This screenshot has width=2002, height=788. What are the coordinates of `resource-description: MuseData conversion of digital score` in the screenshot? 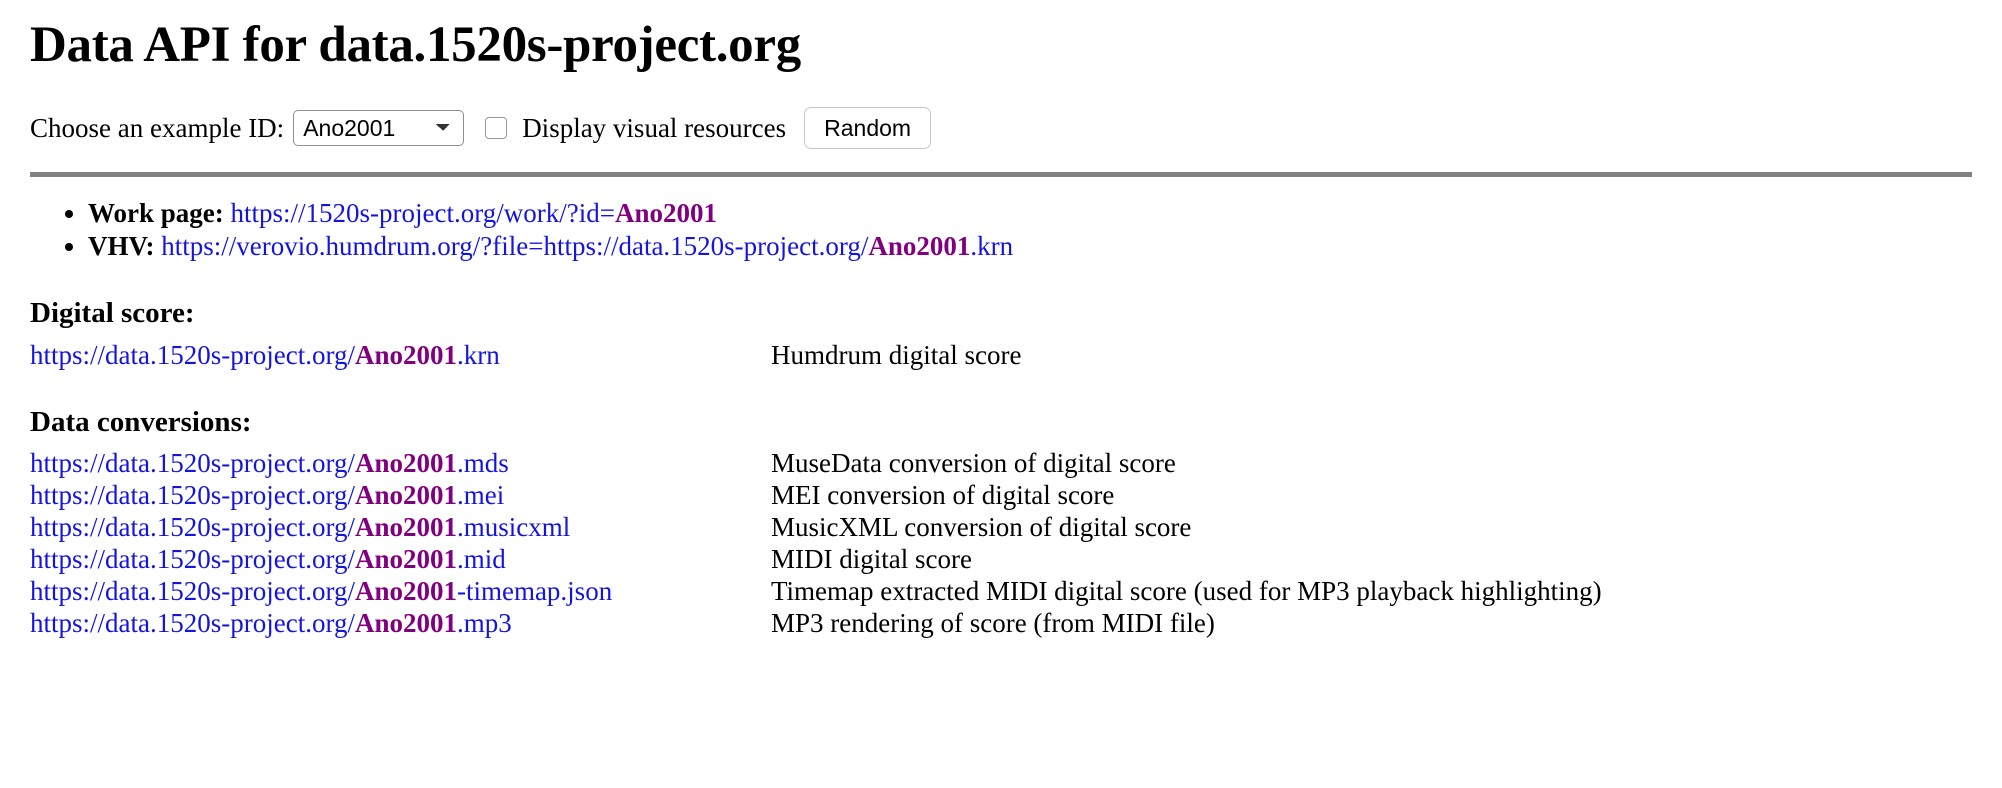 It's located at (973, 463).